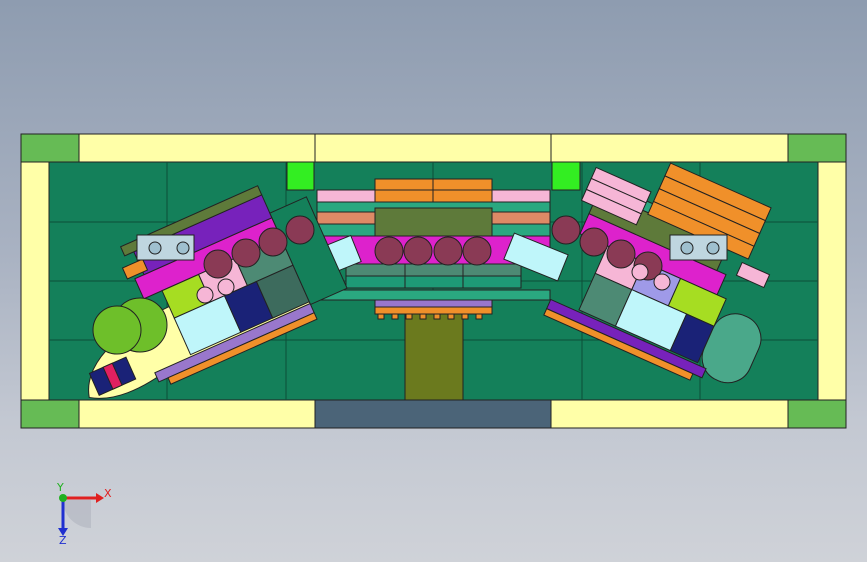 This screenshot has height=562, width=867. What do you see at coordinates (817, 414) in the screenshot?
I see `corner-block-br` at bounding box center [817, 414].